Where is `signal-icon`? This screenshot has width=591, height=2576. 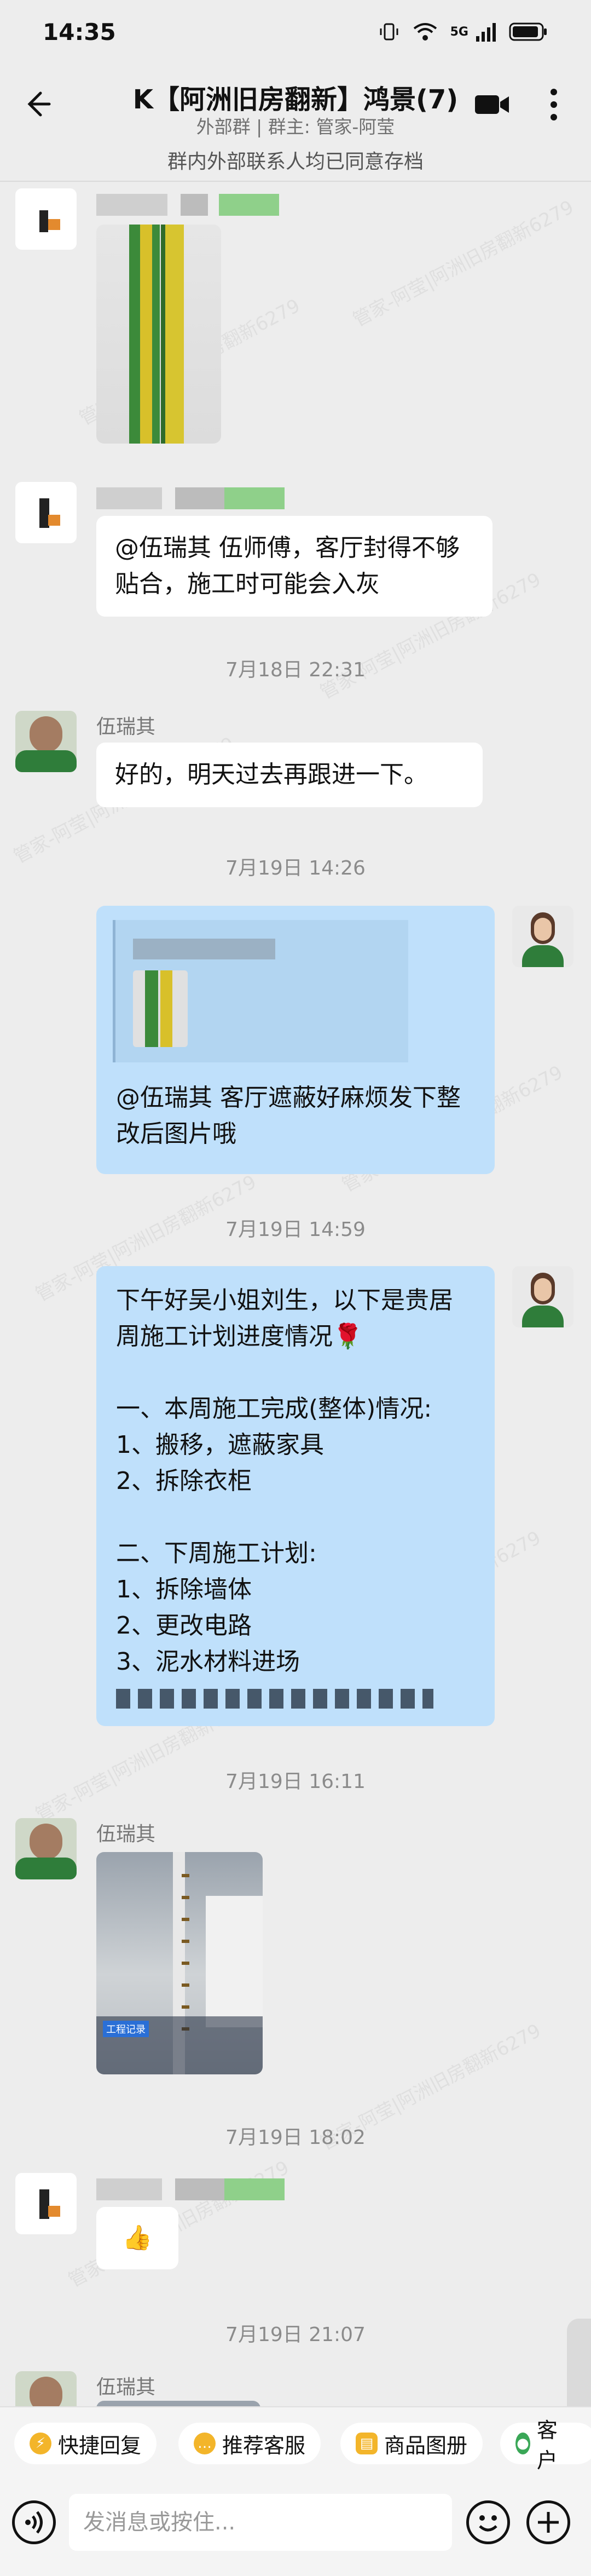 signal-icon is located at coordinates (486, 32).